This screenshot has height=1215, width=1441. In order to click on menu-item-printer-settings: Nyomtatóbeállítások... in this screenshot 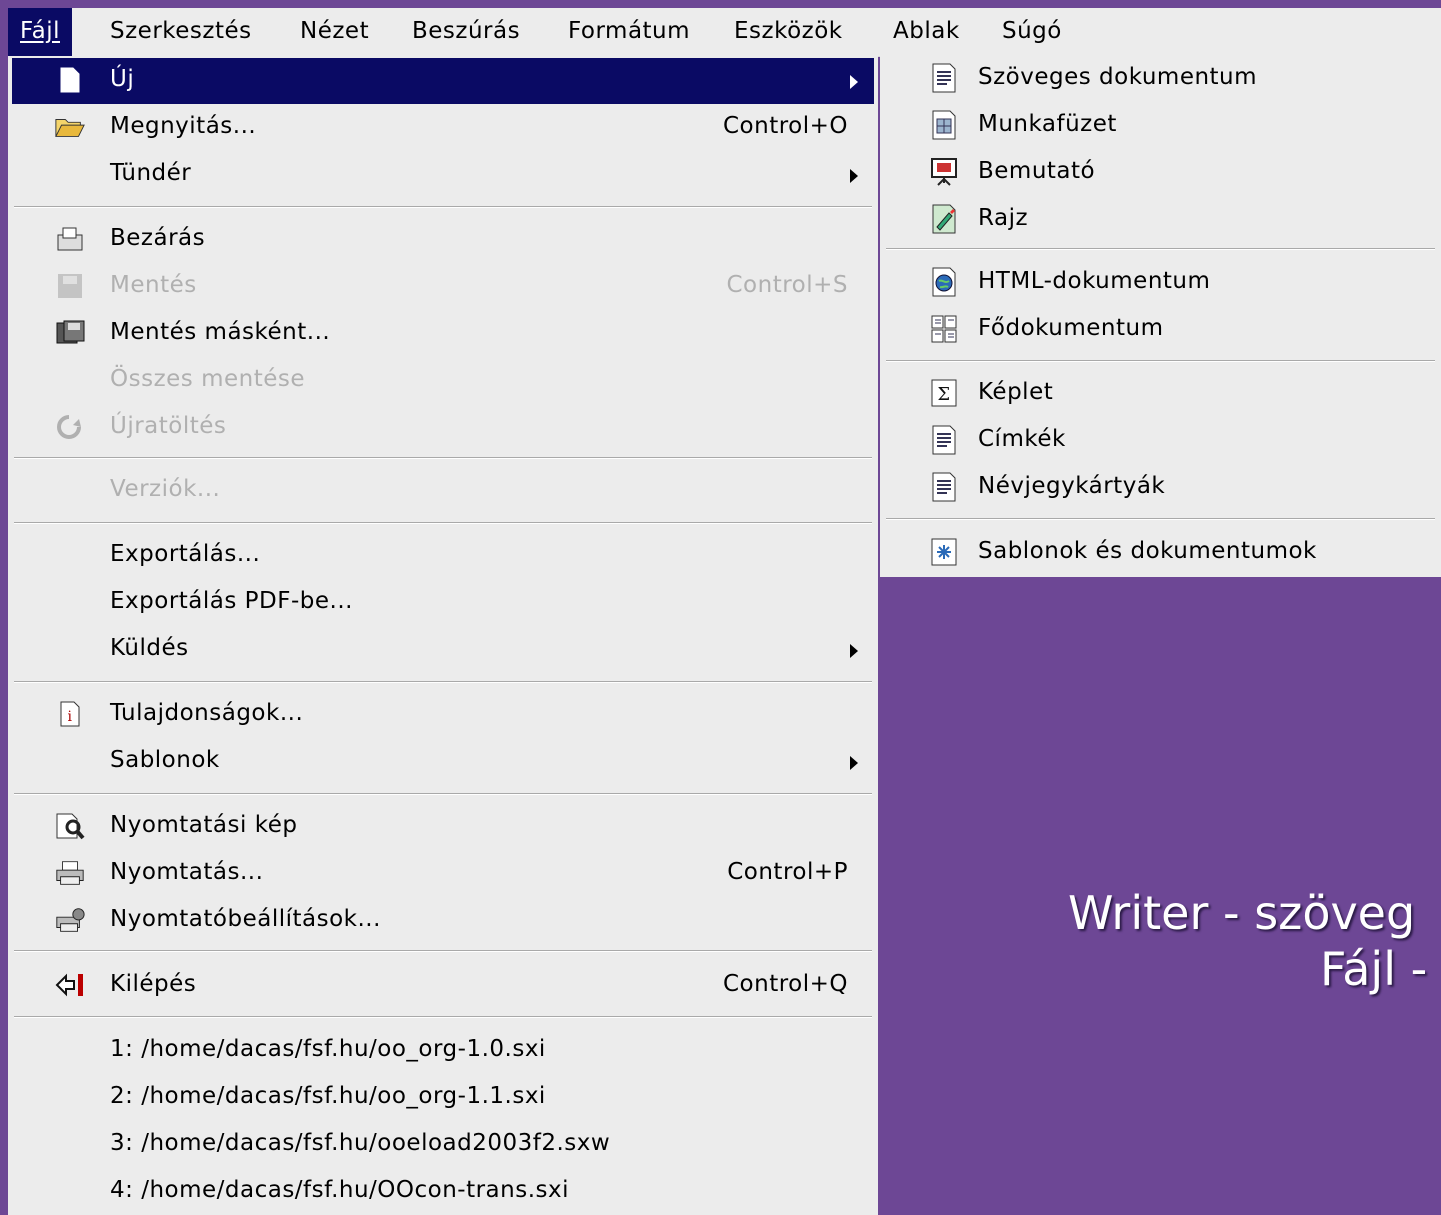, I will do `click(443, 921)`.